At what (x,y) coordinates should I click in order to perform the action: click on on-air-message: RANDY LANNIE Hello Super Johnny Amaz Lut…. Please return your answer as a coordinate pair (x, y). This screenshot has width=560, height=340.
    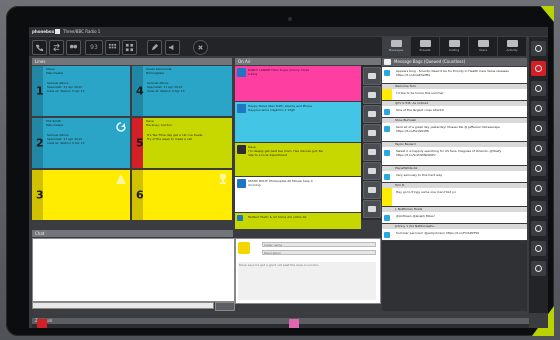
    Looking at the image, I should click on (298, 83).